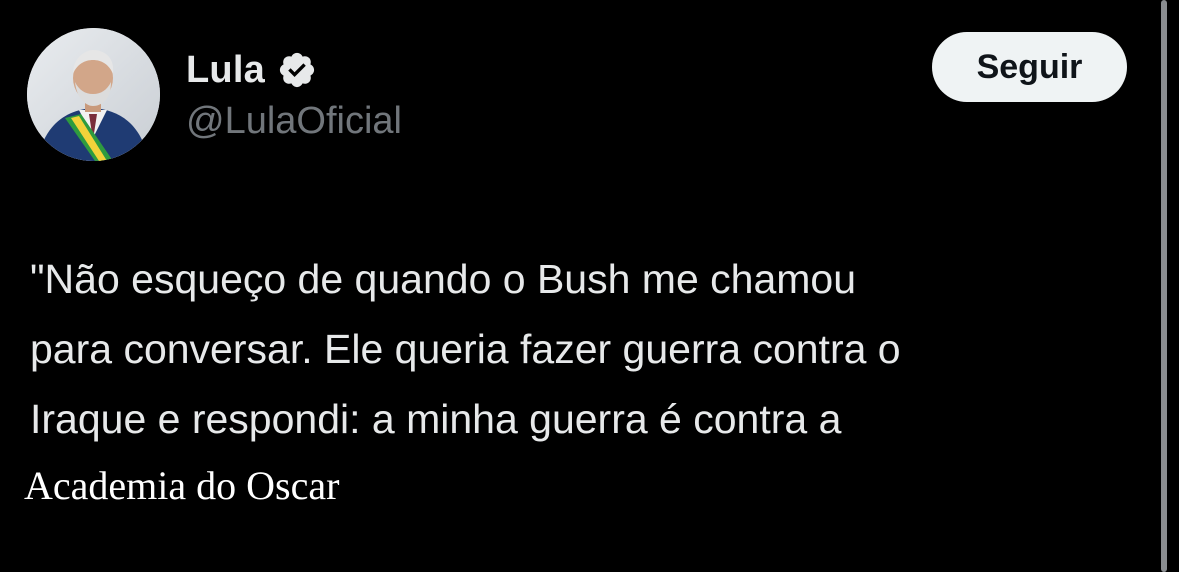  What do you see at coordinates (443, 279) in the screenshot?
I see `tweet-line: "Não esqueço de quando o Bush me chamou` at bounding box center [443, 279].